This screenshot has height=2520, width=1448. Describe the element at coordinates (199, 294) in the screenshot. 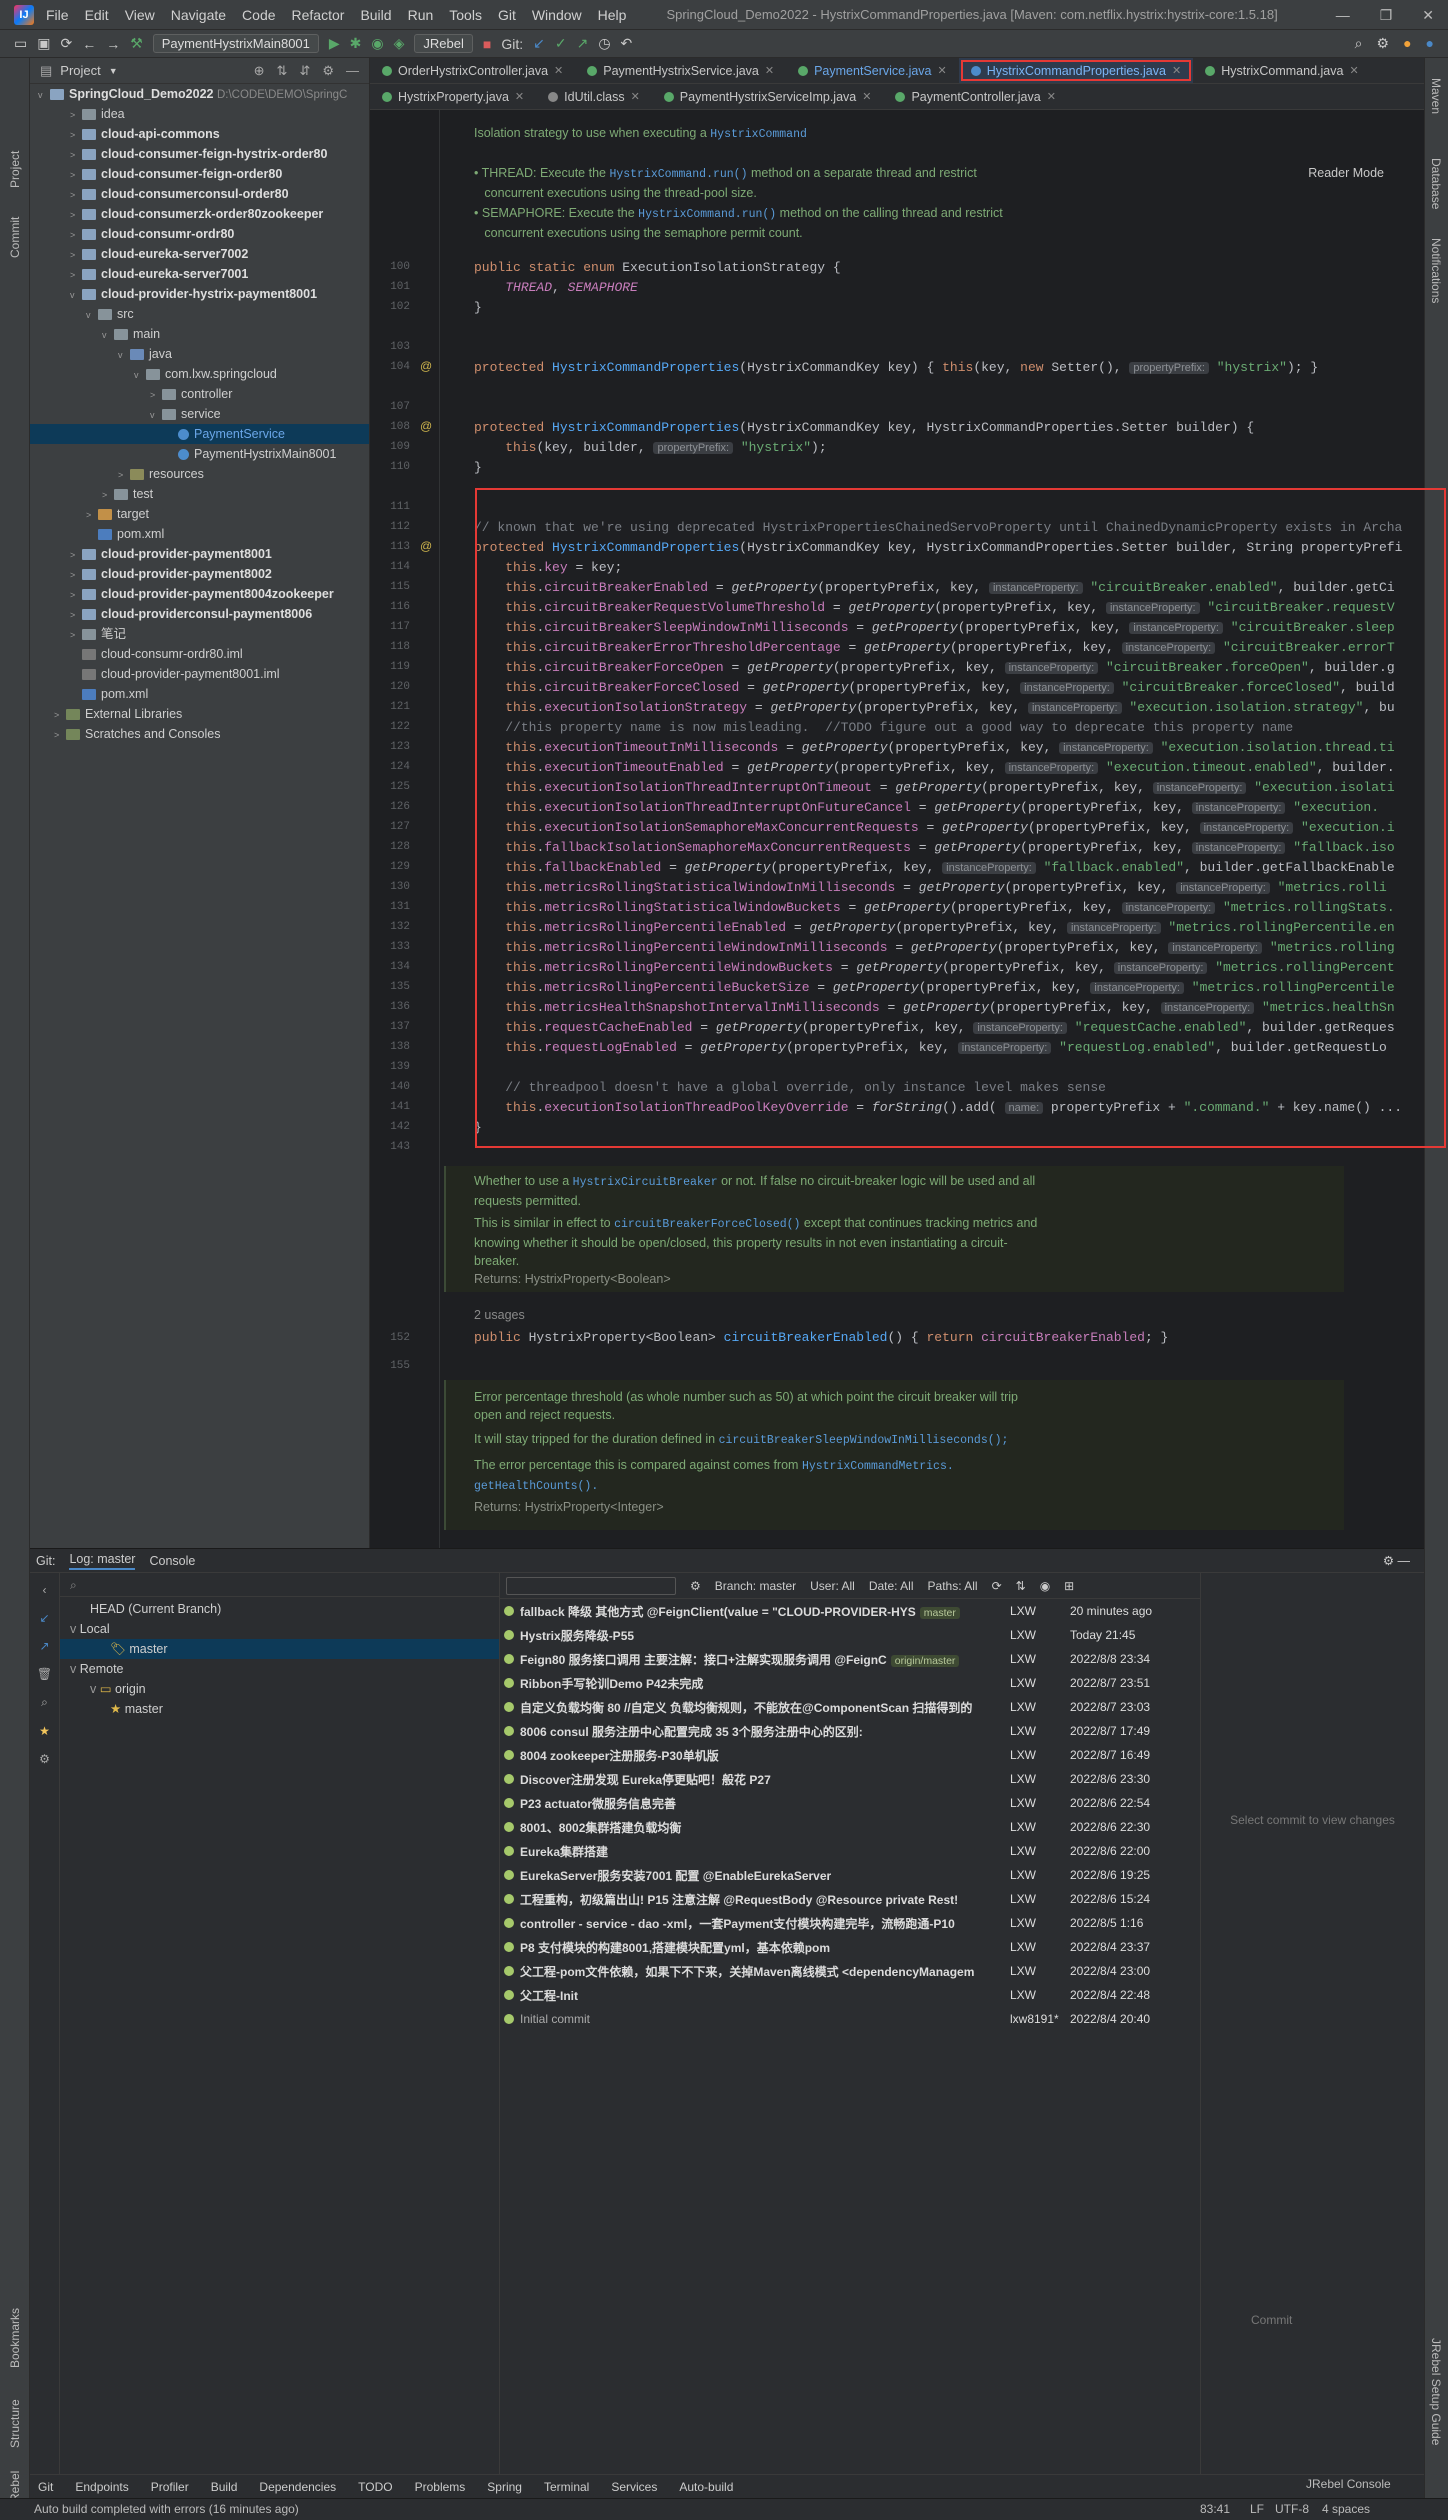

I see `tree-item: v cloud-provider-hystrix-payment8001` at that location.